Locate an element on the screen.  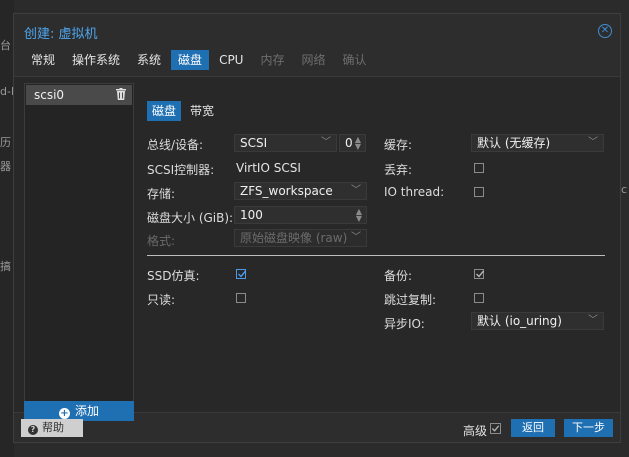
help-button: ? 帮助 is located at coordinates (52, 428).